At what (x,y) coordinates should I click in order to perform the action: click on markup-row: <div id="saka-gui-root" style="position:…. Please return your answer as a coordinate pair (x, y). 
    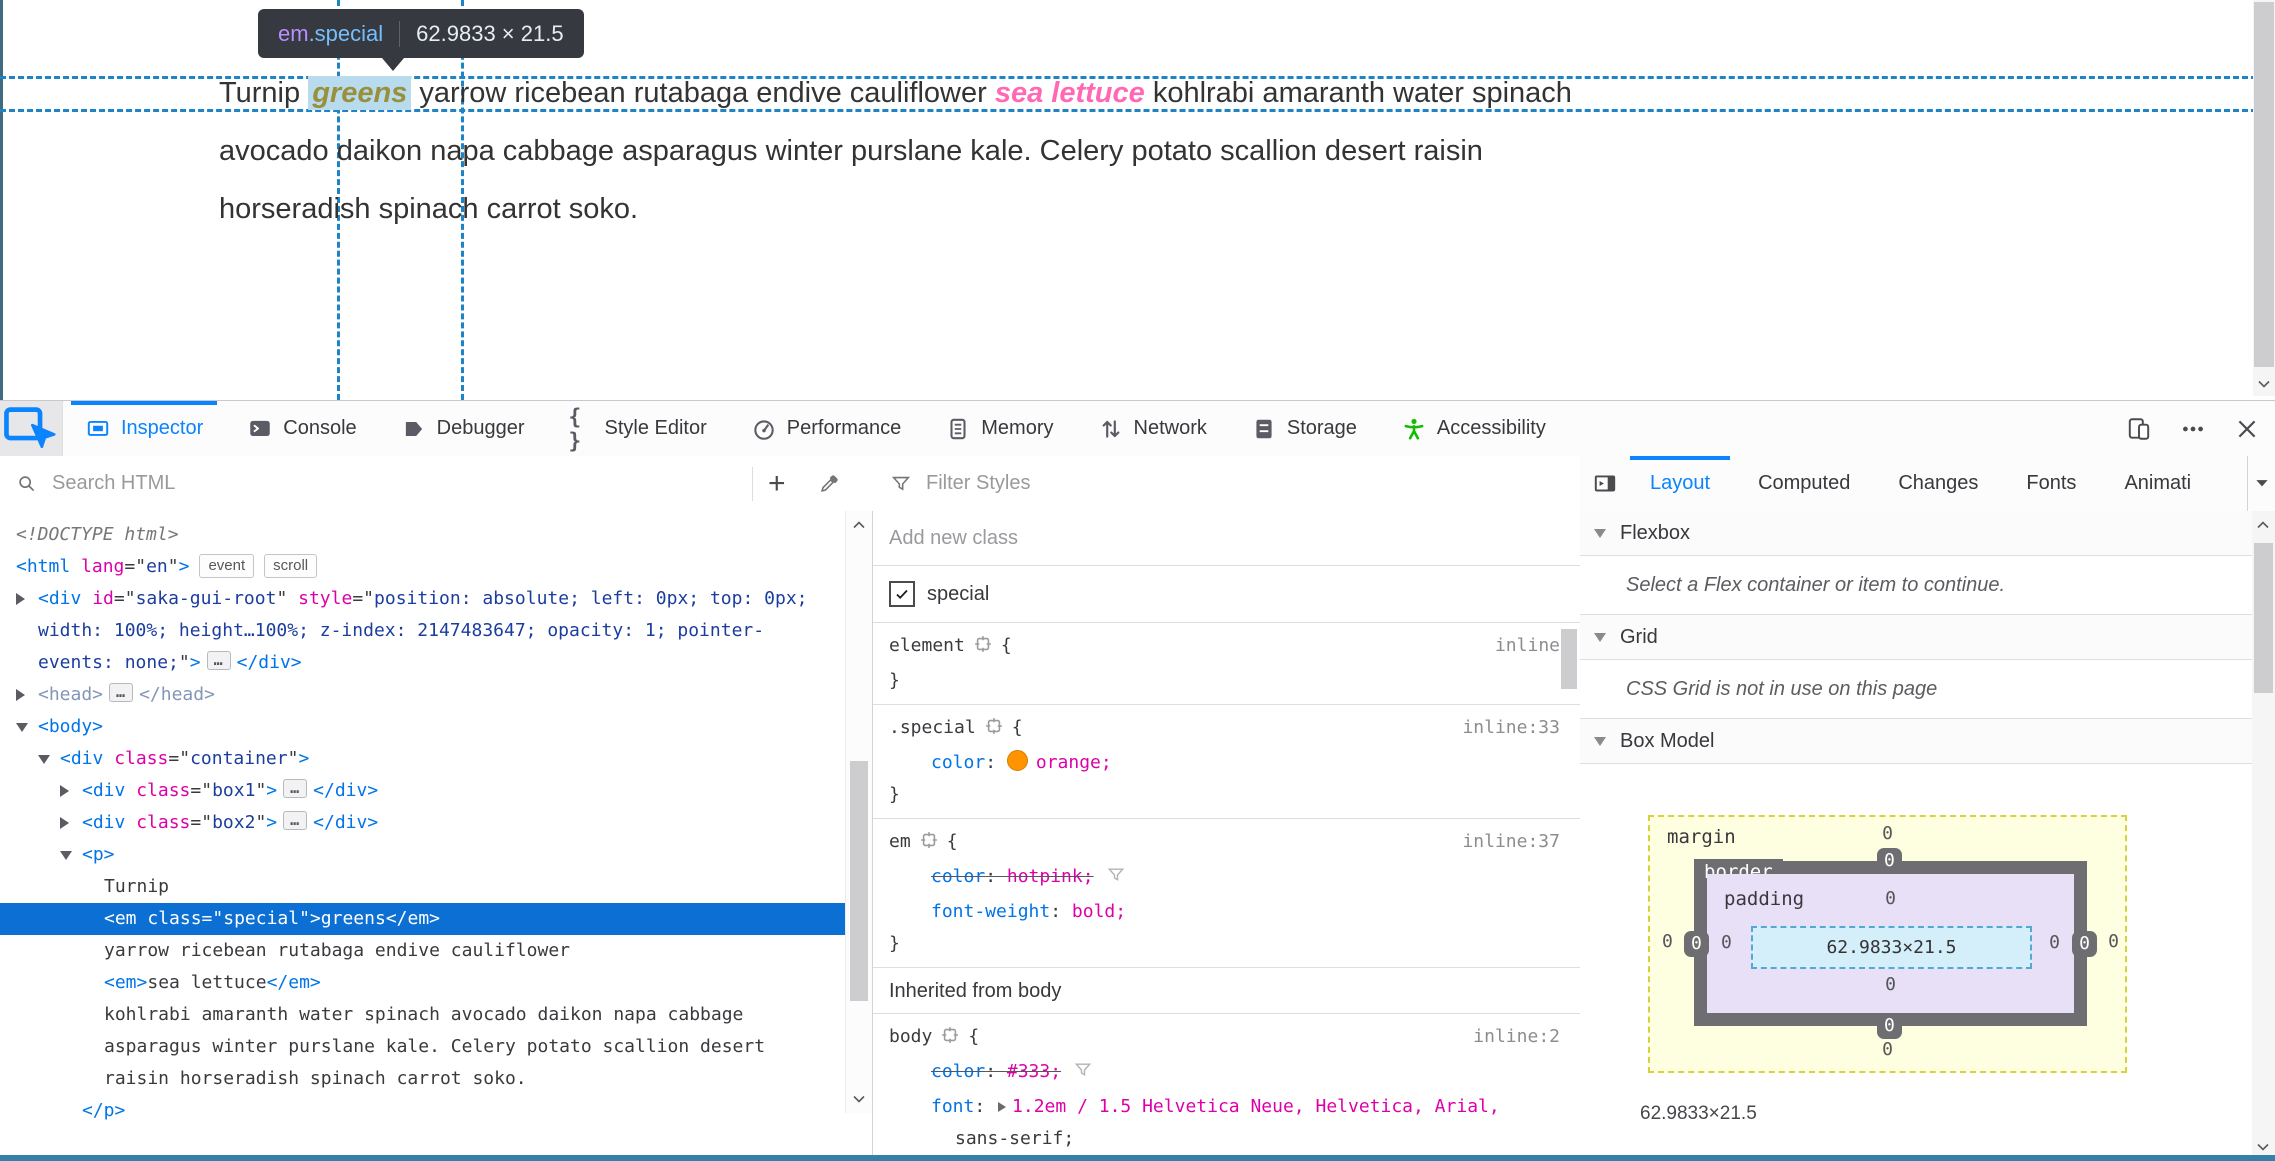
    Looking at the image, I should click on (422, 631).